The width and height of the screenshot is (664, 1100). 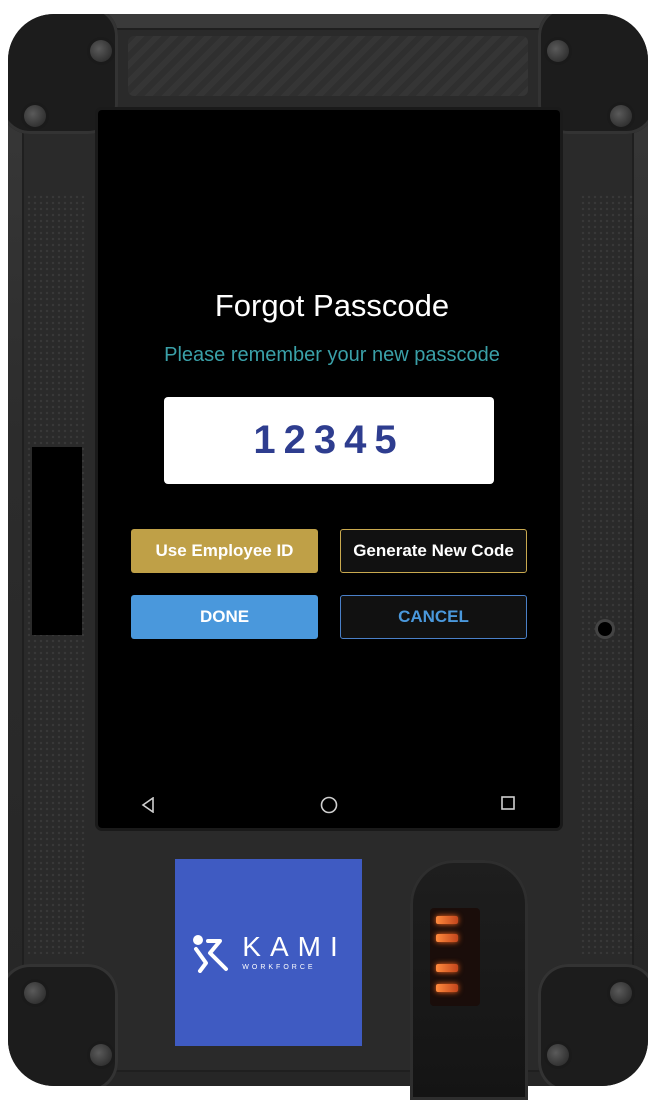 What do you see at coordinates (211, 953) in the screenshot?
I see `kami-k-icon` at bounding box center [211, 953].